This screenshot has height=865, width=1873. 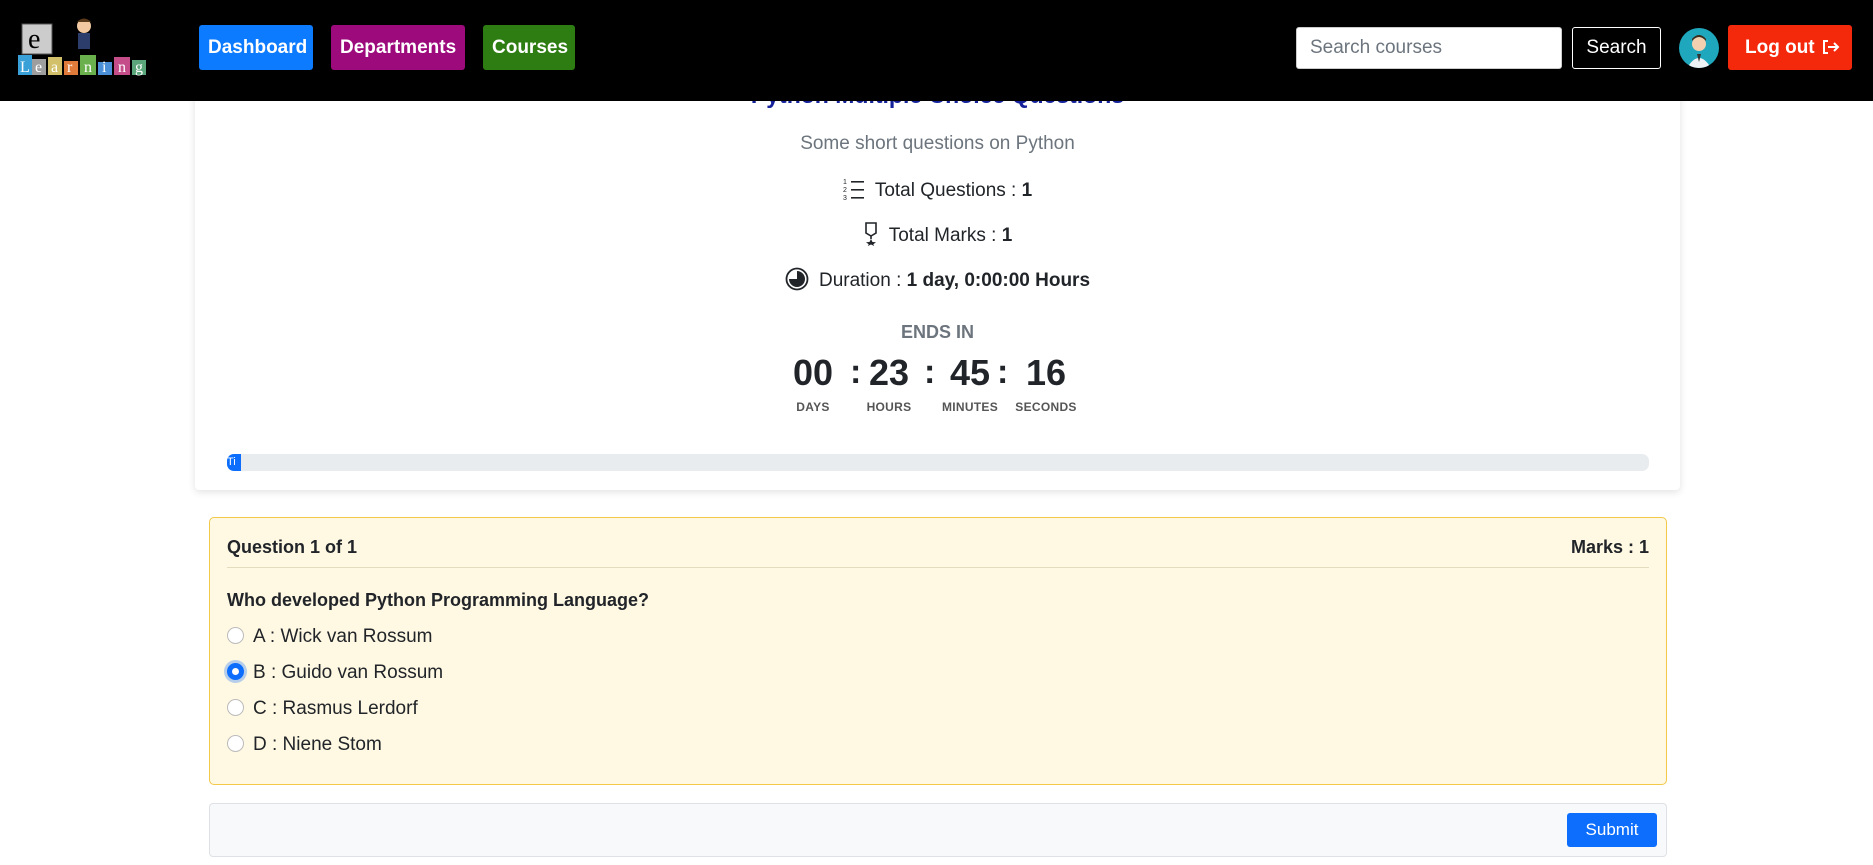 I want to click on logo-letter-4: r, so click(x=70, y=67).